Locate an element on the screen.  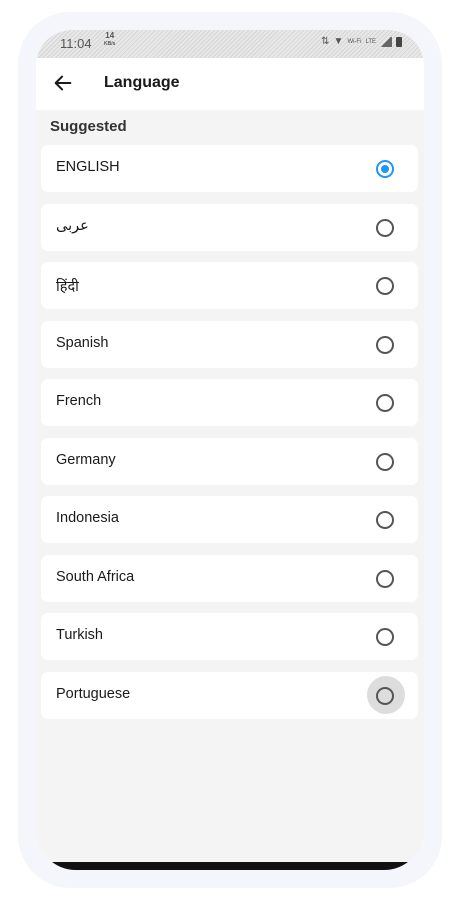
language-option: Indonesia is located at coordinates (229, 519).